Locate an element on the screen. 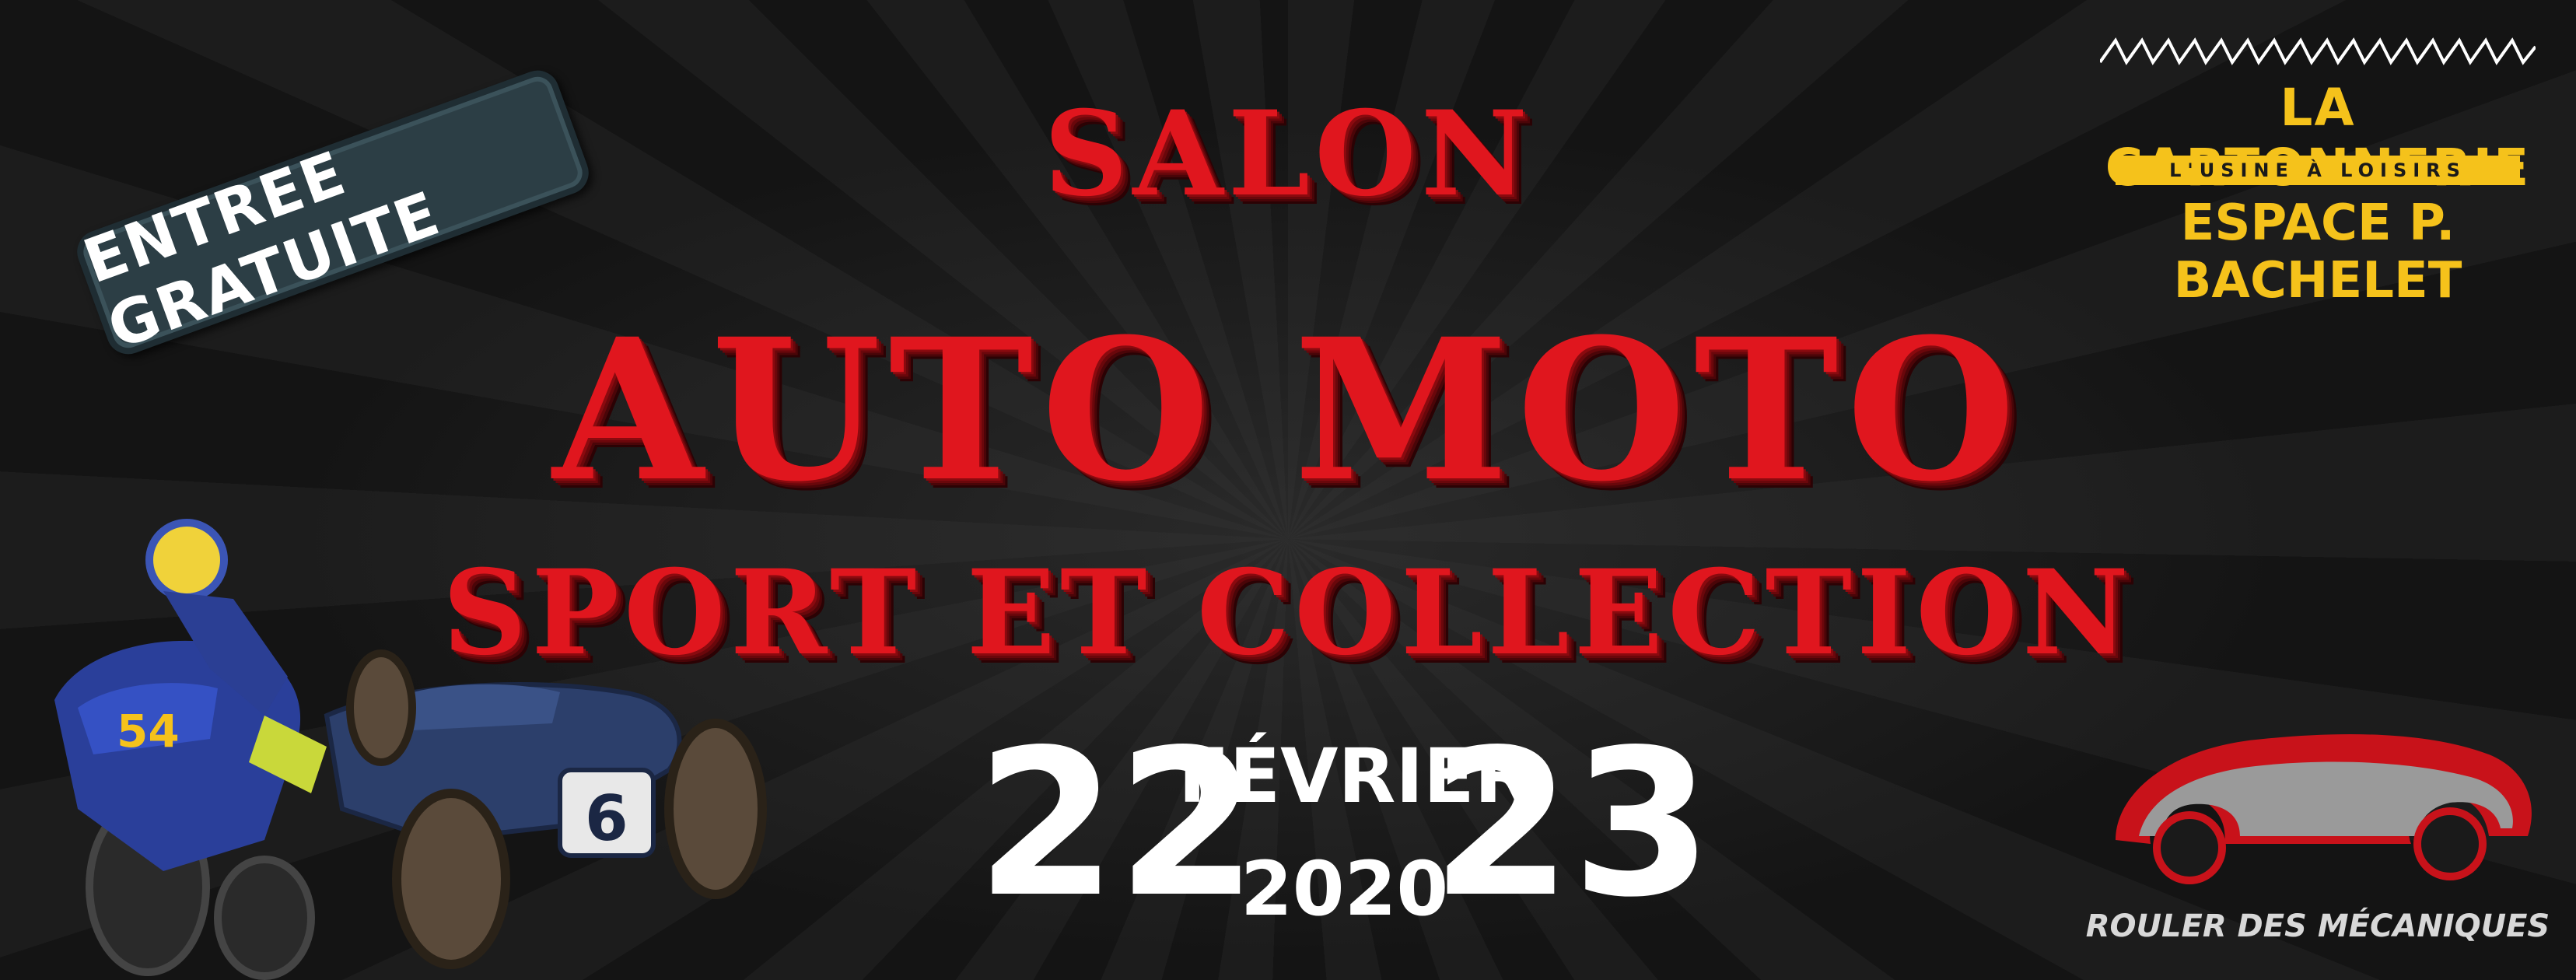 This screenshot has width=2576, height=980. date-year: 2020 is located at coordinates (1345, 889).